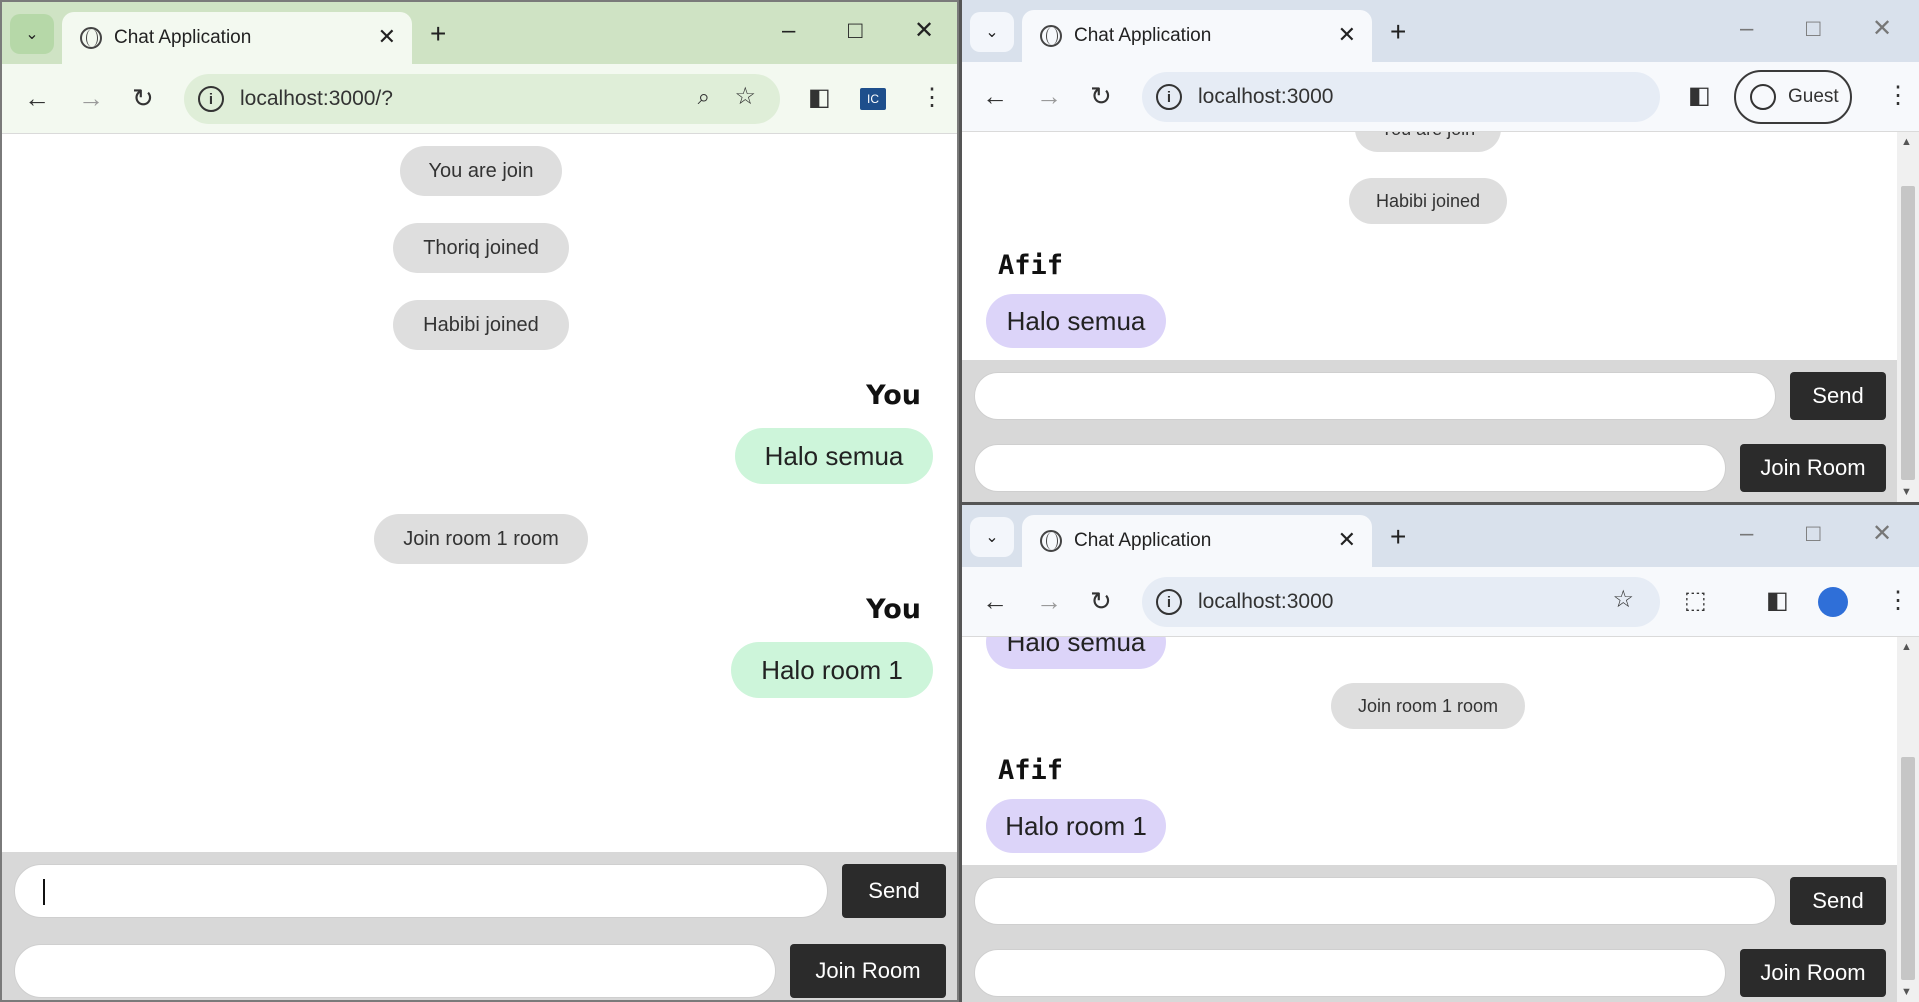 The image size is (1919, 1002). I want to click on url-text: localhost:3000/?, so click(316, 98).